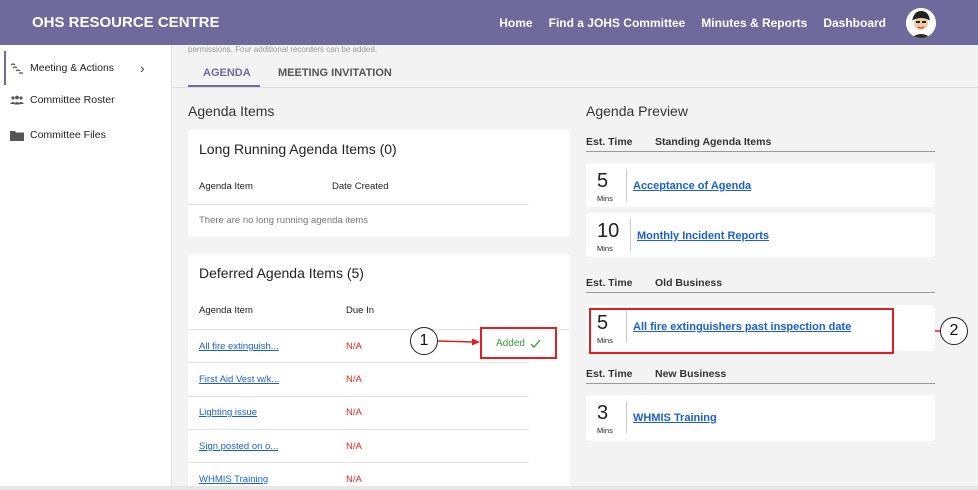  I want to click on section-old-business-header: Old Business, so click(689, 283).